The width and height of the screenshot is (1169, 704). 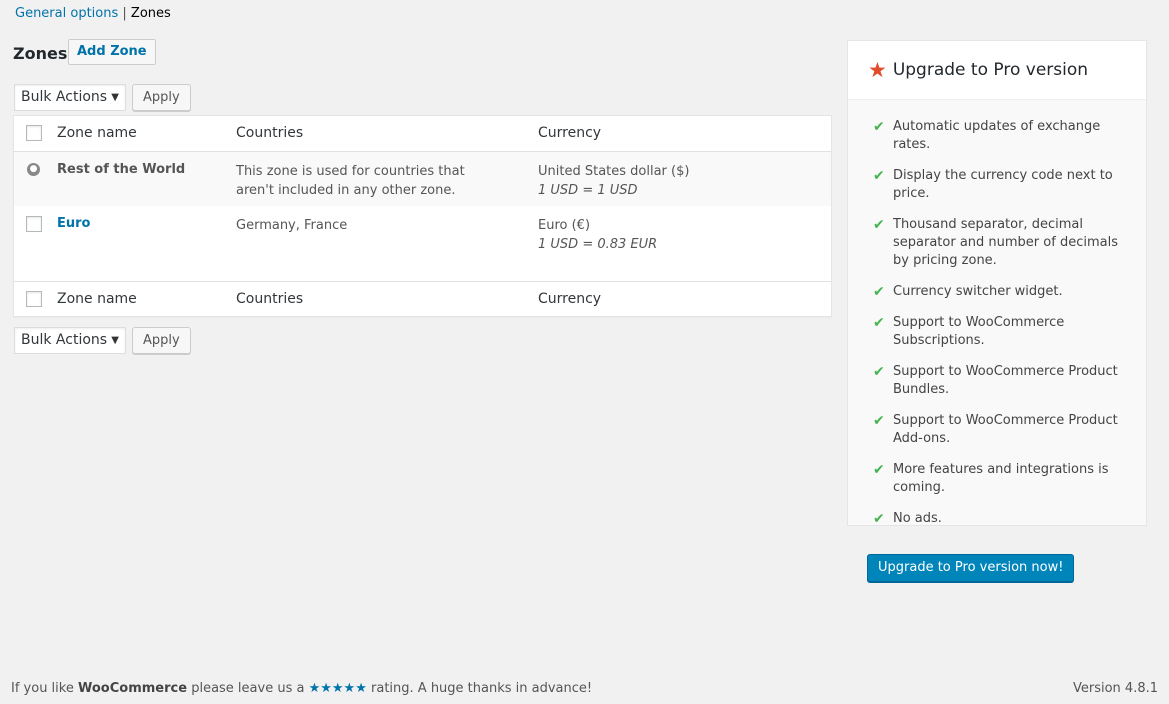 What do you see at coordinates (161, 97) in the screenshot?
I see `apply-button: Apply` at bounding box center [161, 97].